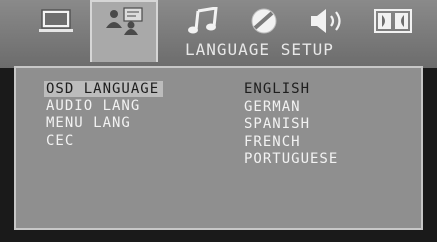 The width and height of the screenshot is (437, 242). I want to click on tab-video, so click(264, 21).